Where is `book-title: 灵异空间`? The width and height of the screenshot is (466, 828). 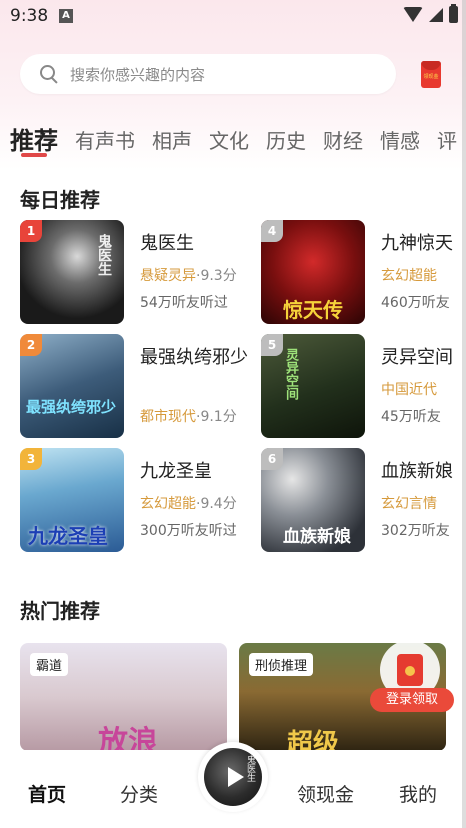
book-title: 灵异空间 is located at coordinates (417, 357).